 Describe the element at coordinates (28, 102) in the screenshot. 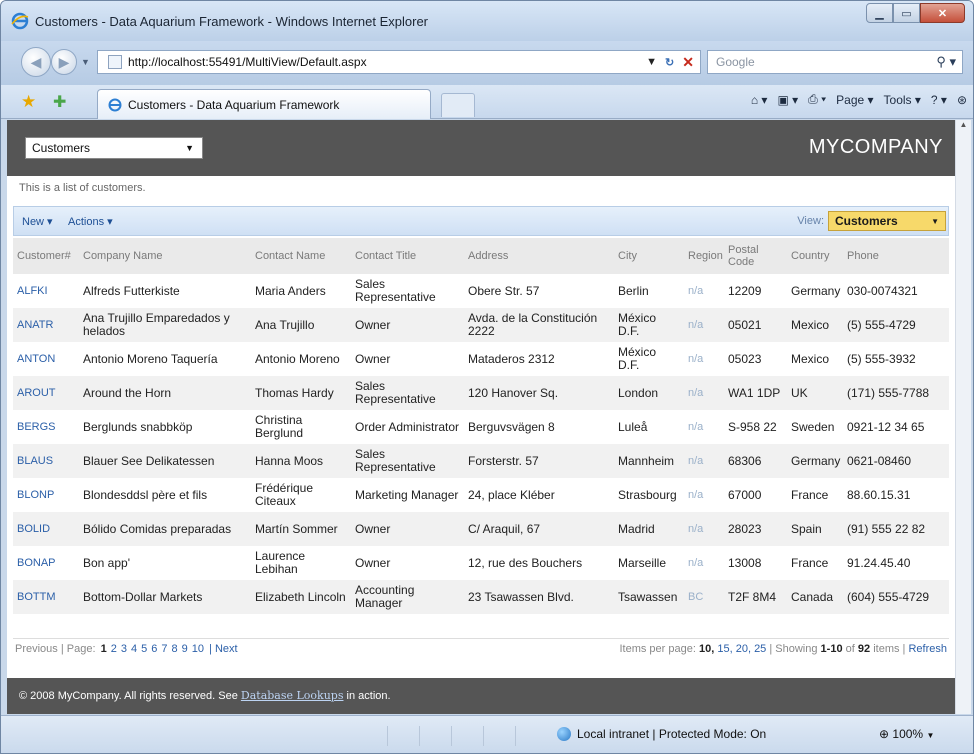

I see `favorites-star-icon: ★` at that location.